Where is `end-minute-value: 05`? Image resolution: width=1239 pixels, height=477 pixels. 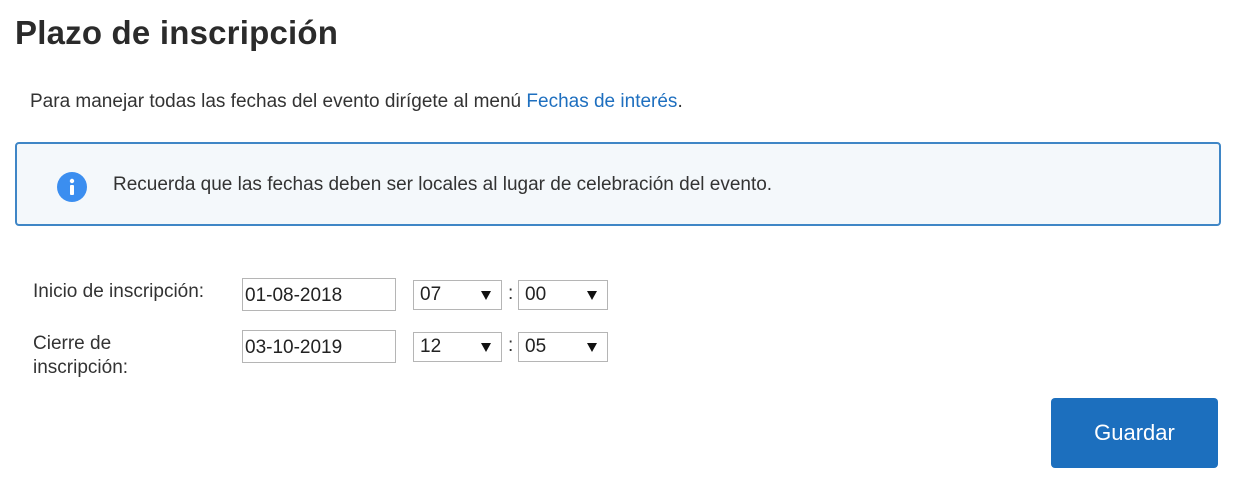
end-minute-value: 05 is located at coordinates (536, 346).